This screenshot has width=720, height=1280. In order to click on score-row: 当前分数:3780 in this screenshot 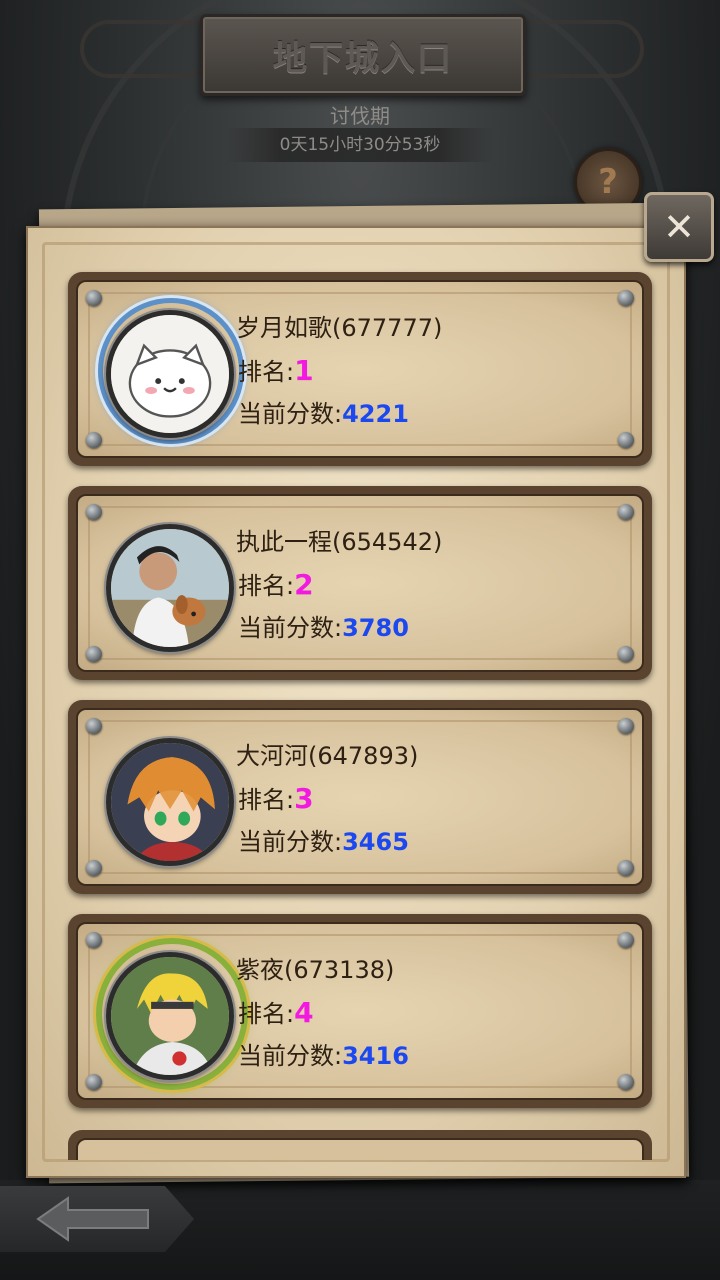, I will do `click(323, 625)`.